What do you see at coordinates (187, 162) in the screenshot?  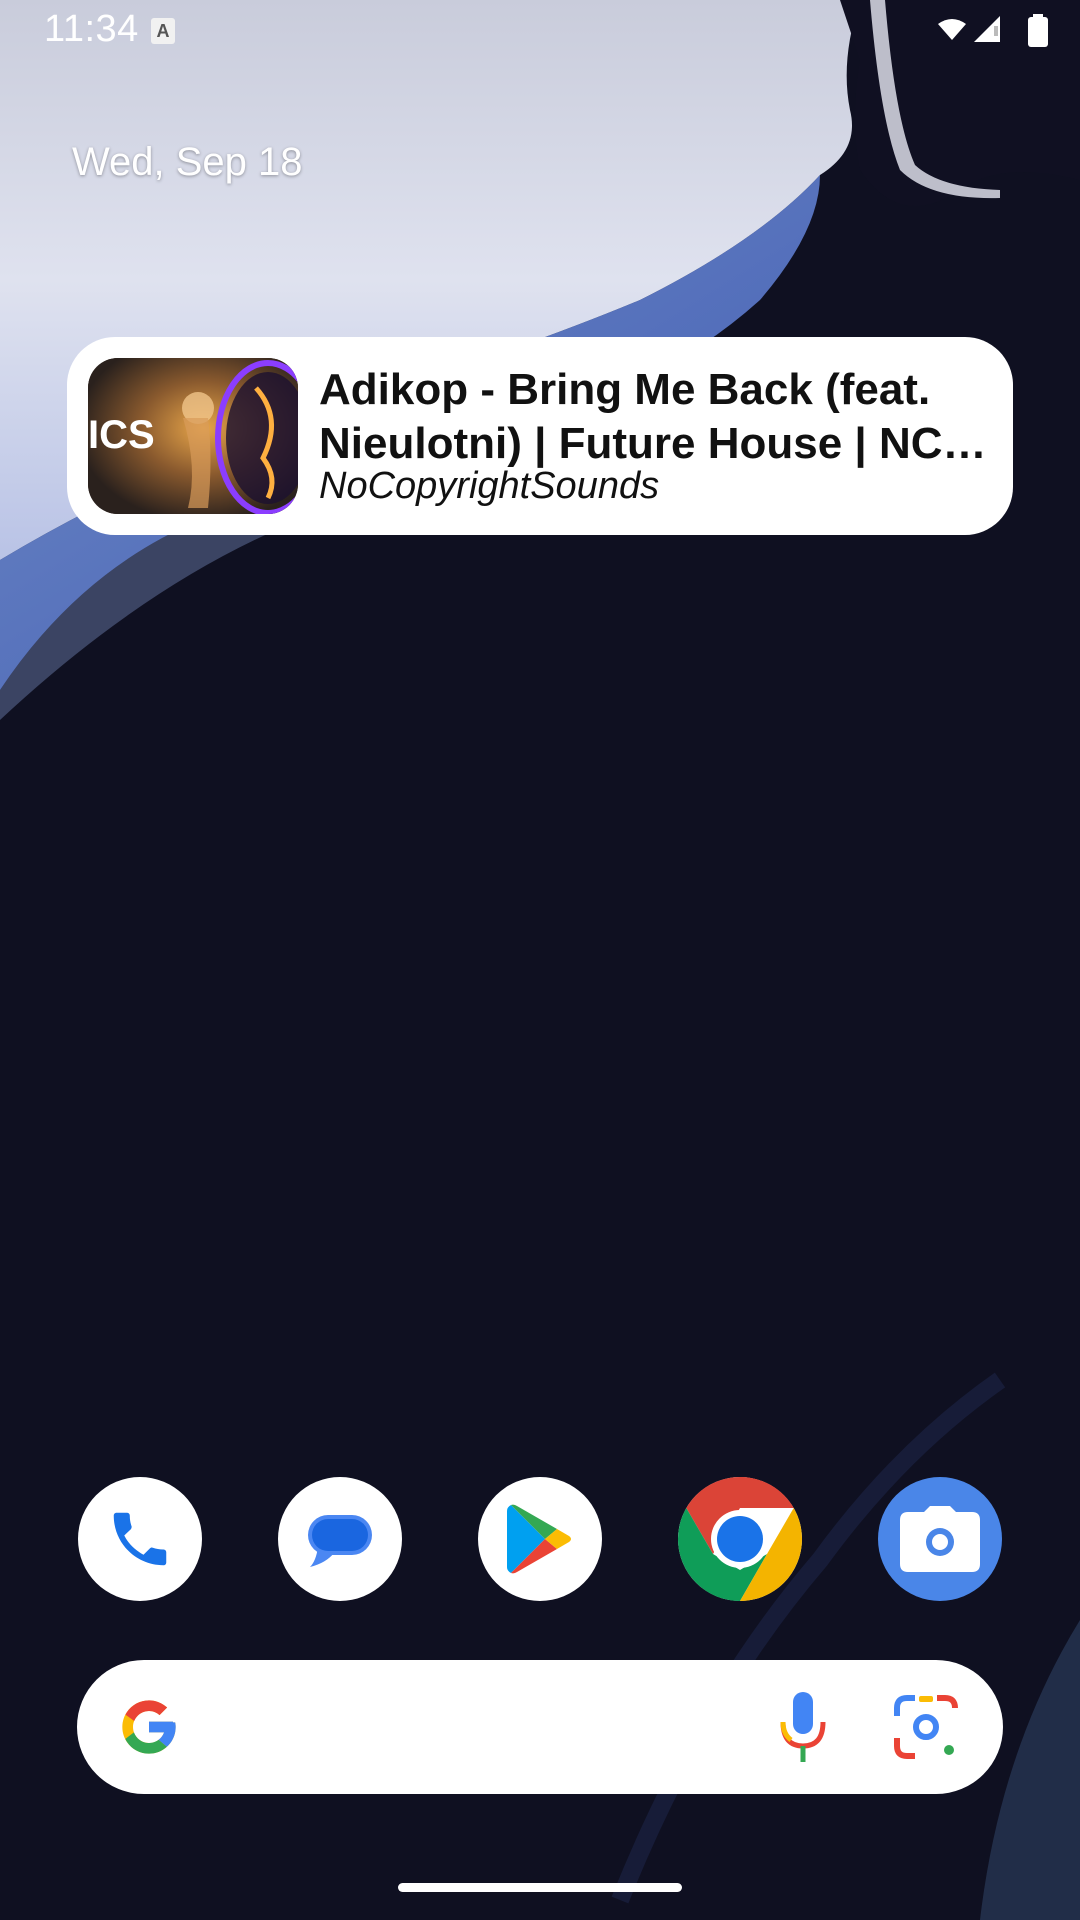 I see `date-label: Wed, Sep 18` at bounding box center [187, 162].